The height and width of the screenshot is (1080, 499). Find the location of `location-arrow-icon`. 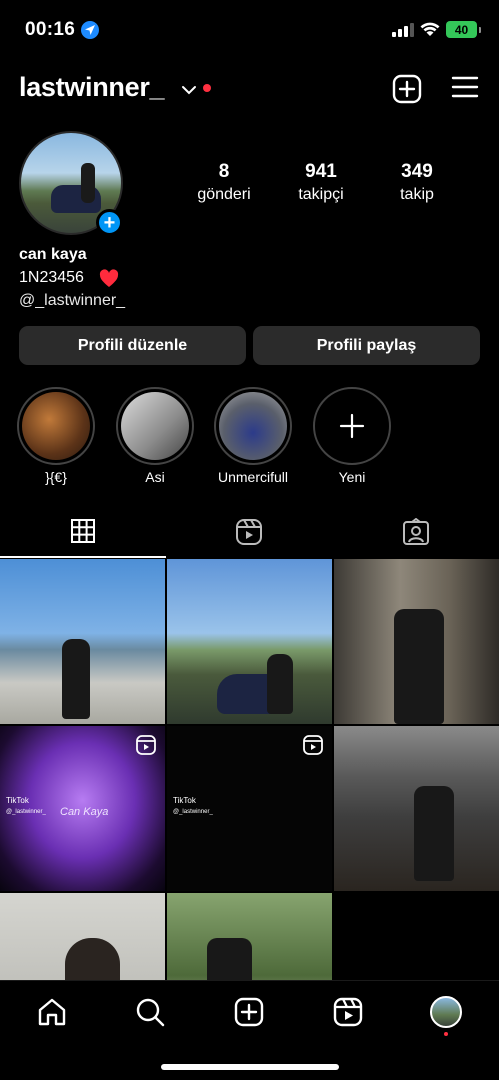

location-arrow-icon is located at coordinates (90, 30).